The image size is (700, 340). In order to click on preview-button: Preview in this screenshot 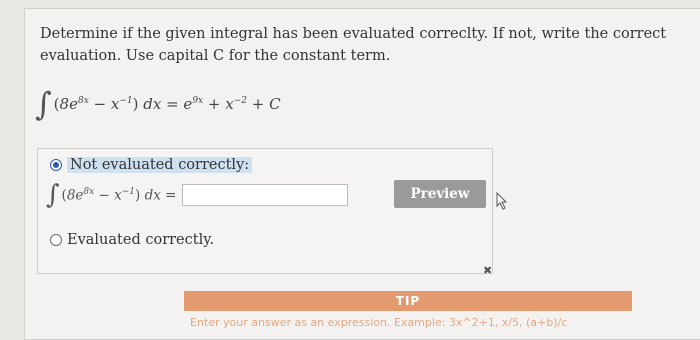, I will do `click(440, 194)`.